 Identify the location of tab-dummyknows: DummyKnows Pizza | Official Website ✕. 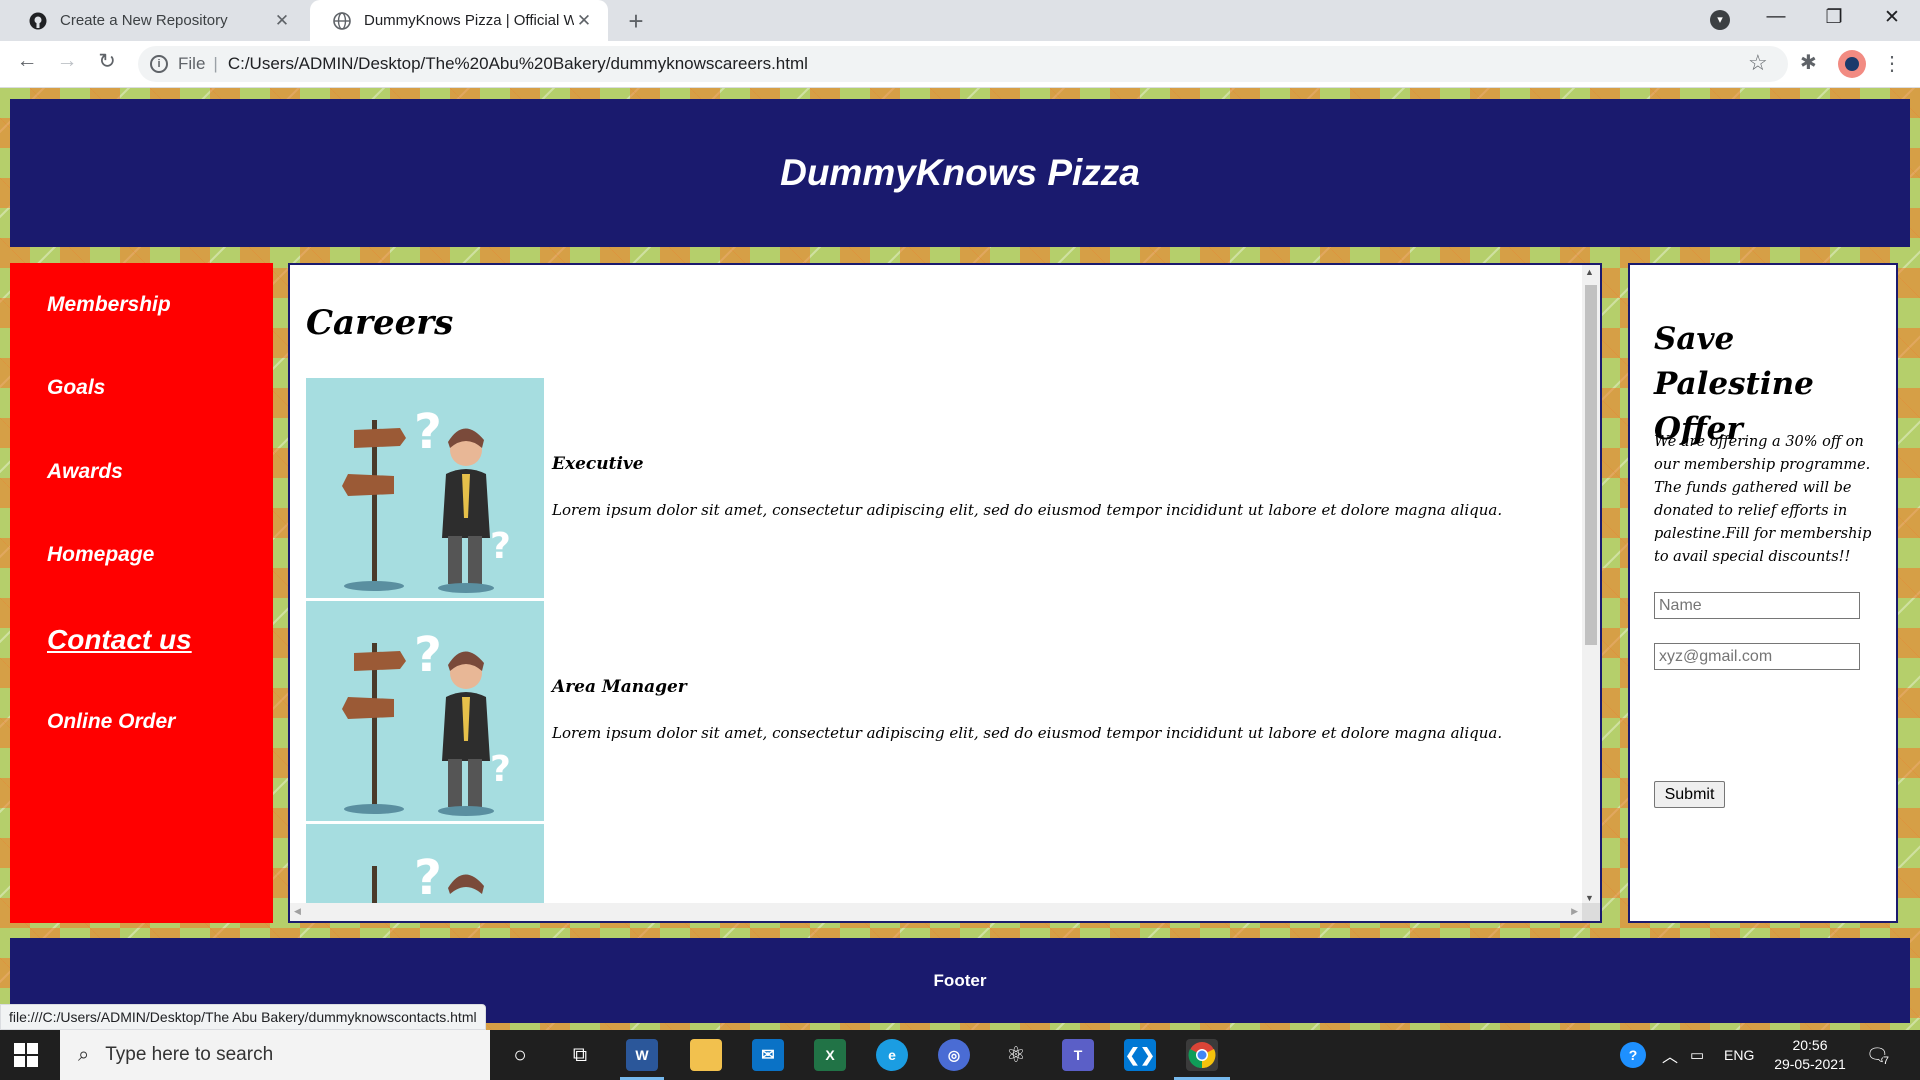
(459, 20).